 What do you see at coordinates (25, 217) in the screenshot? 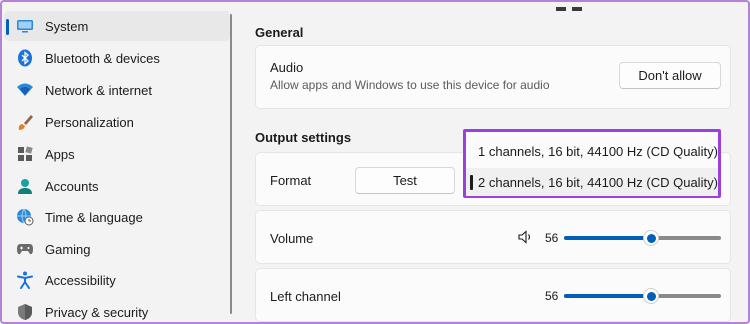
I see `globe-clock-icon` at bounding box center [25, 217].